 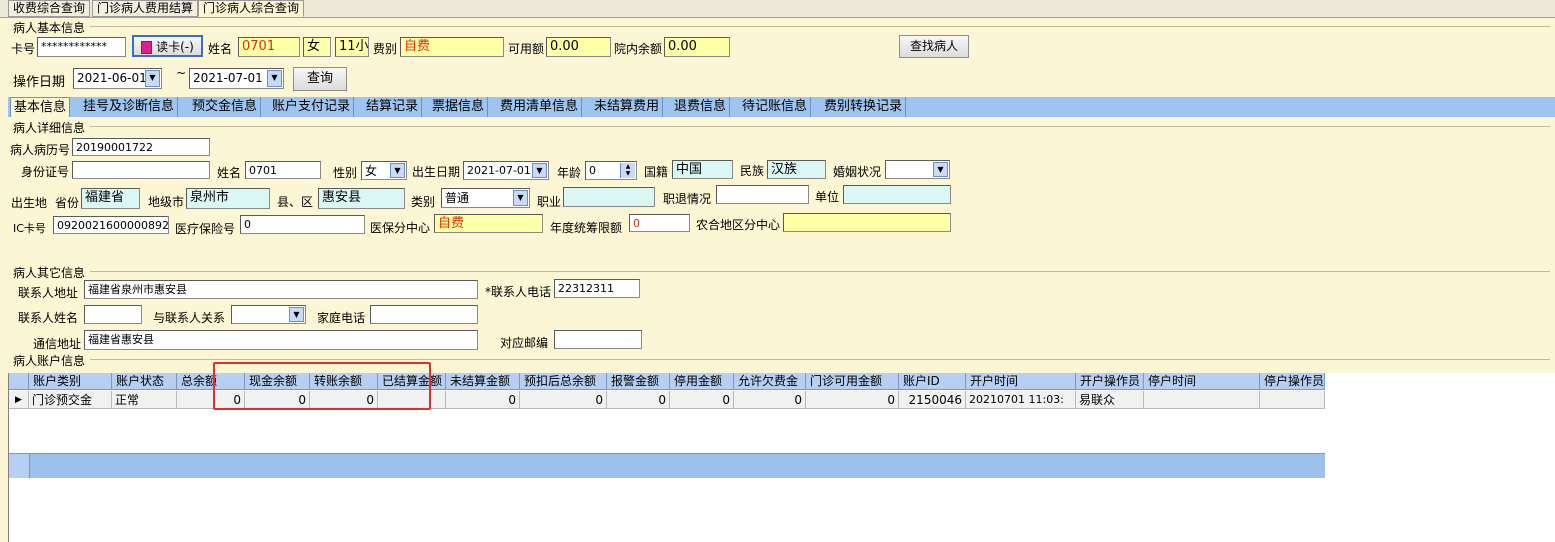 I want to click on name-label: 姓名, so click(x=220, y=49).